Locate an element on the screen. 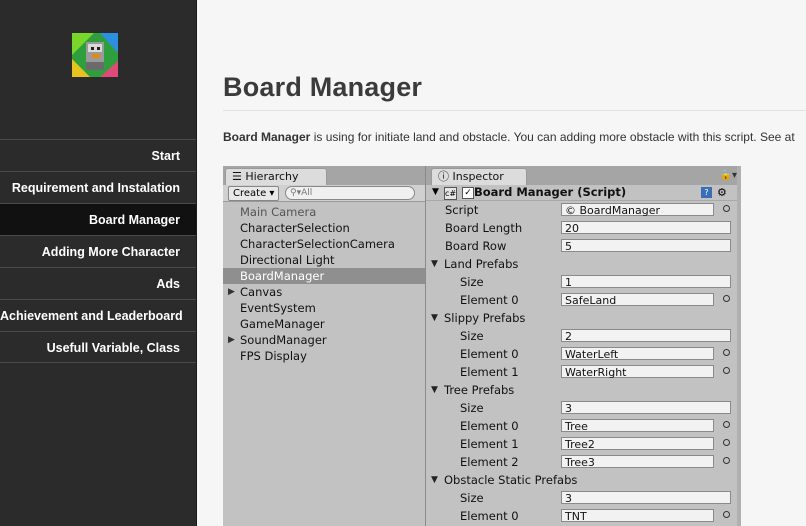 The image size is (806, 526). property-value: WaterLeft is located at coordinates (592, 354).